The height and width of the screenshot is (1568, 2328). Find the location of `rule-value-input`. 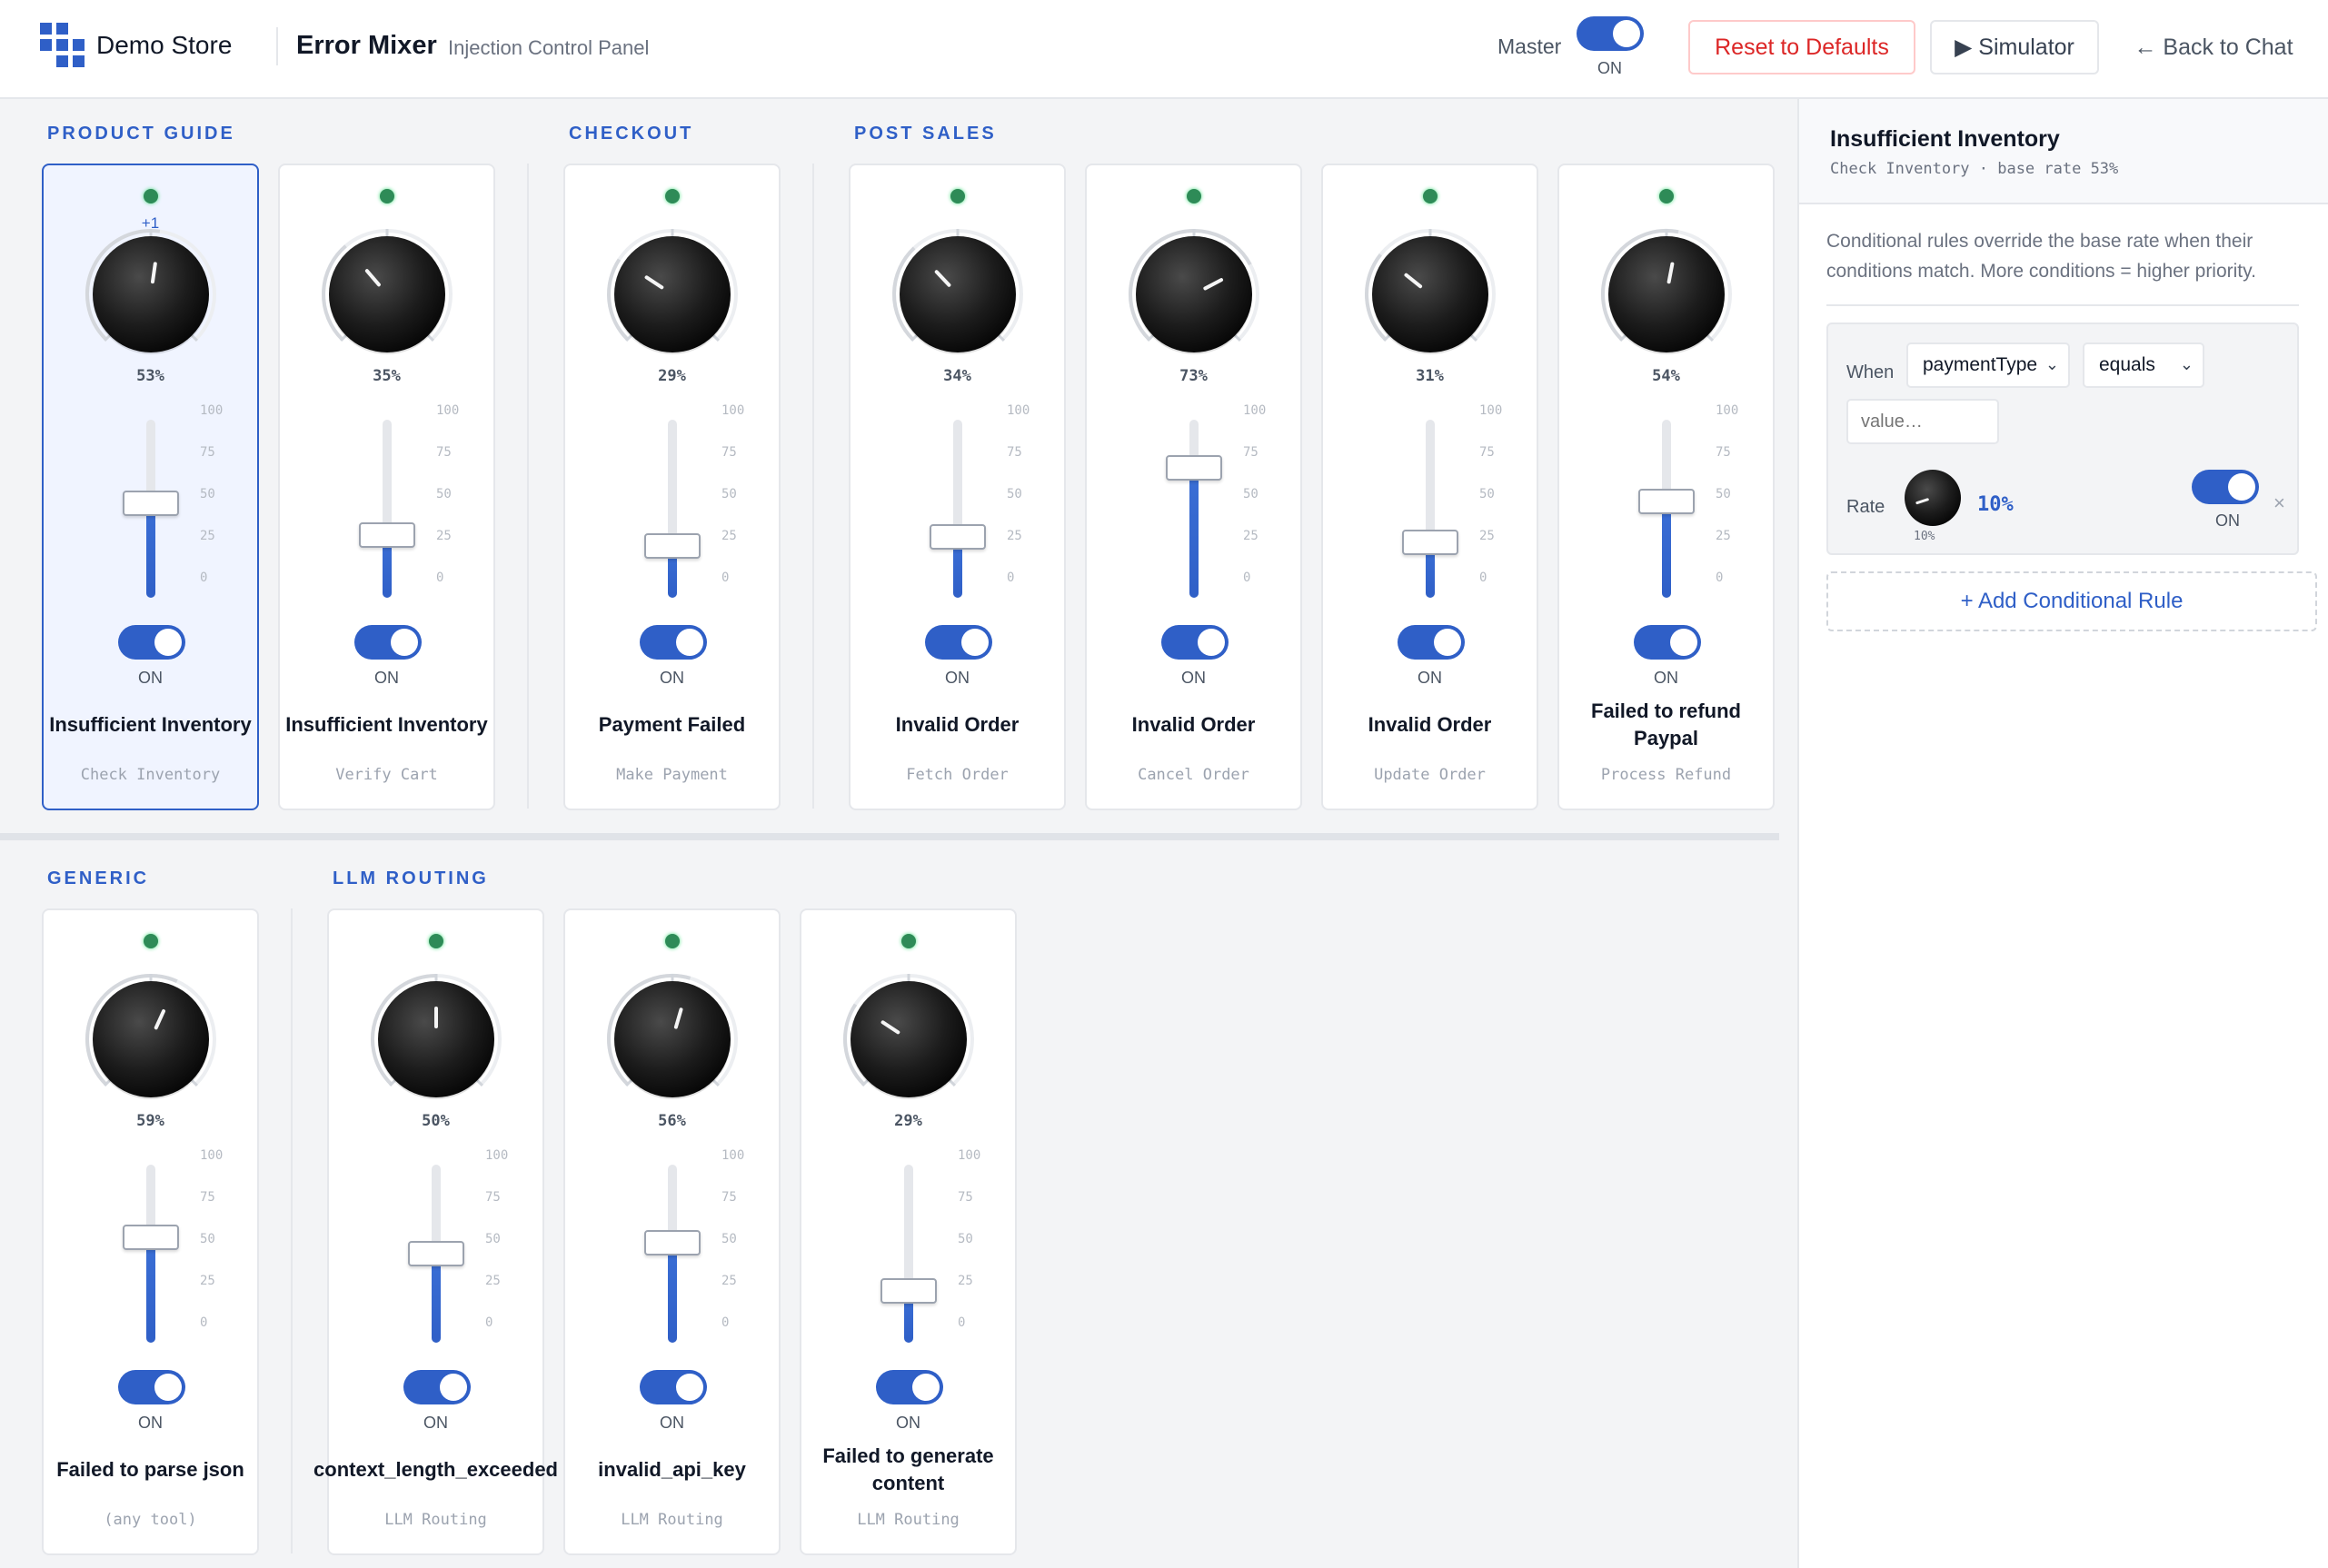

rule-value-input is located at coordinates (1923, 421).